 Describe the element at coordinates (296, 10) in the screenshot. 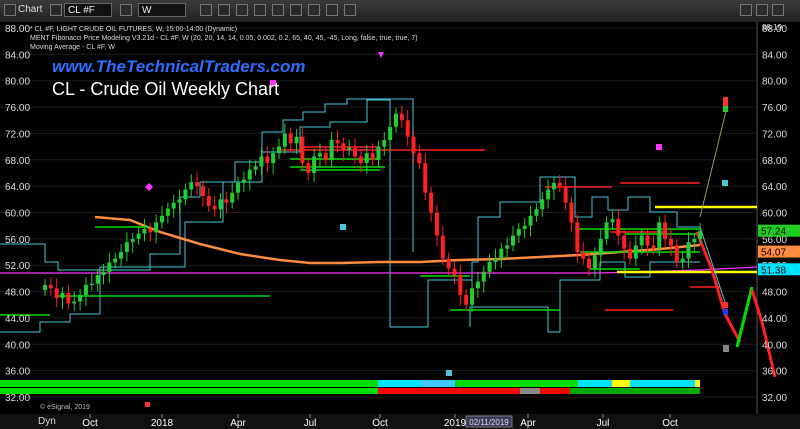

I see `text-tool-icon` at that location.